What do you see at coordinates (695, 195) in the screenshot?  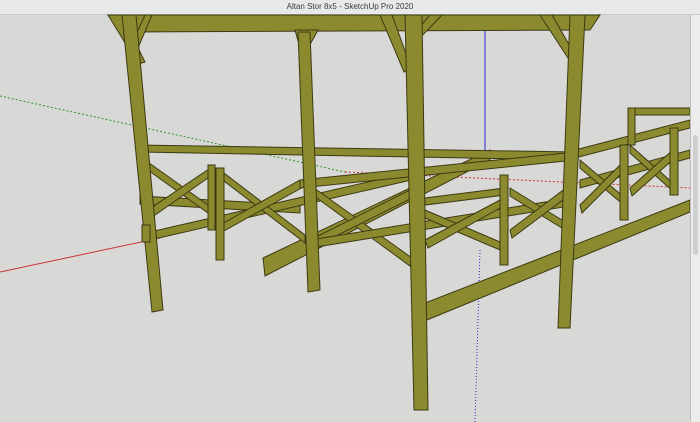 I see `scroll-thumb` at bounding box center [695, 195].